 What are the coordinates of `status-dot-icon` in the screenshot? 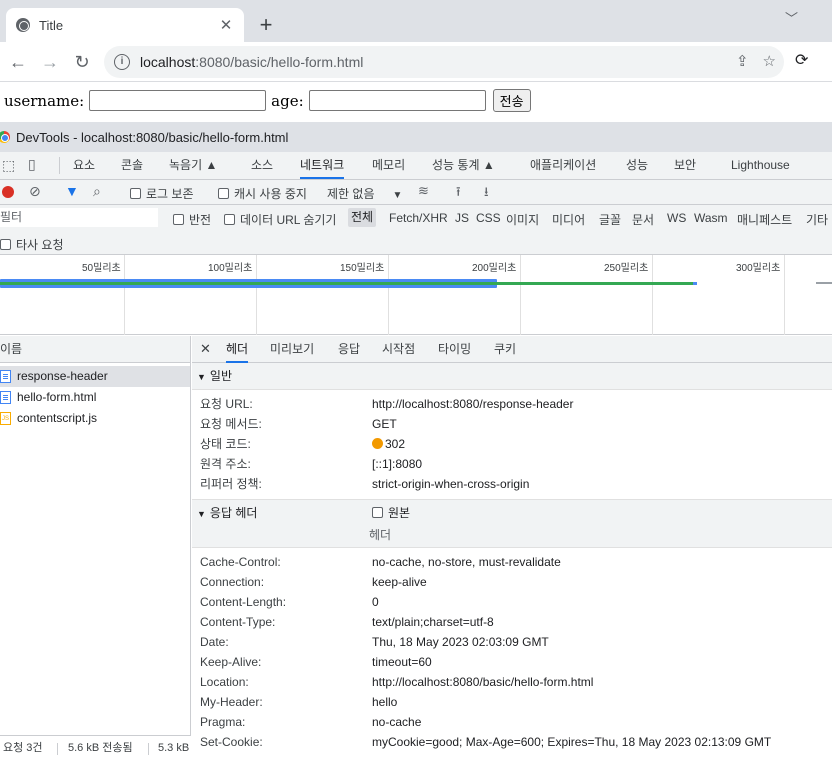 It's located at (377, 443).